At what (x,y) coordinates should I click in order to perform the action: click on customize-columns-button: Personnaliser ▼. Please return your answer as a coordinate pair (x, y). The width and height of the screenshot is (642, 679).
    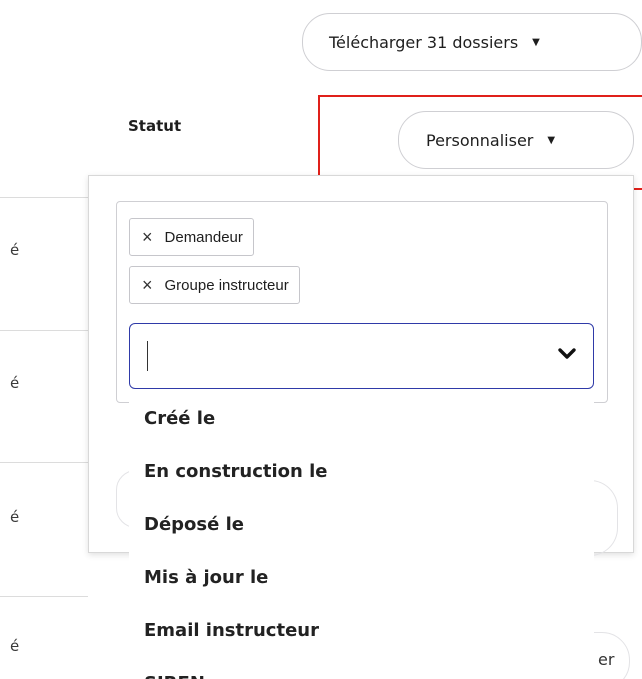
    Looking at the image, I should click on (516, 140).